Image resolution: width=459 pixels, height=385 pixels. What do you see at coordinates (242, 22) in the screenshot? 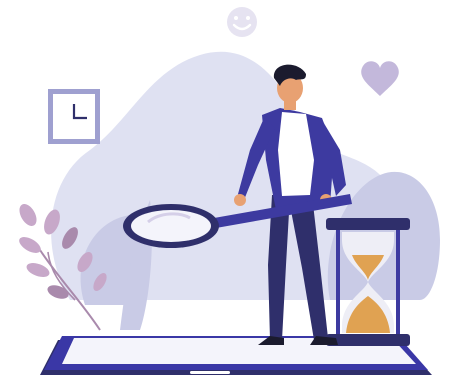
I see `smiley-face-icon` at bounding box center [242, 22].